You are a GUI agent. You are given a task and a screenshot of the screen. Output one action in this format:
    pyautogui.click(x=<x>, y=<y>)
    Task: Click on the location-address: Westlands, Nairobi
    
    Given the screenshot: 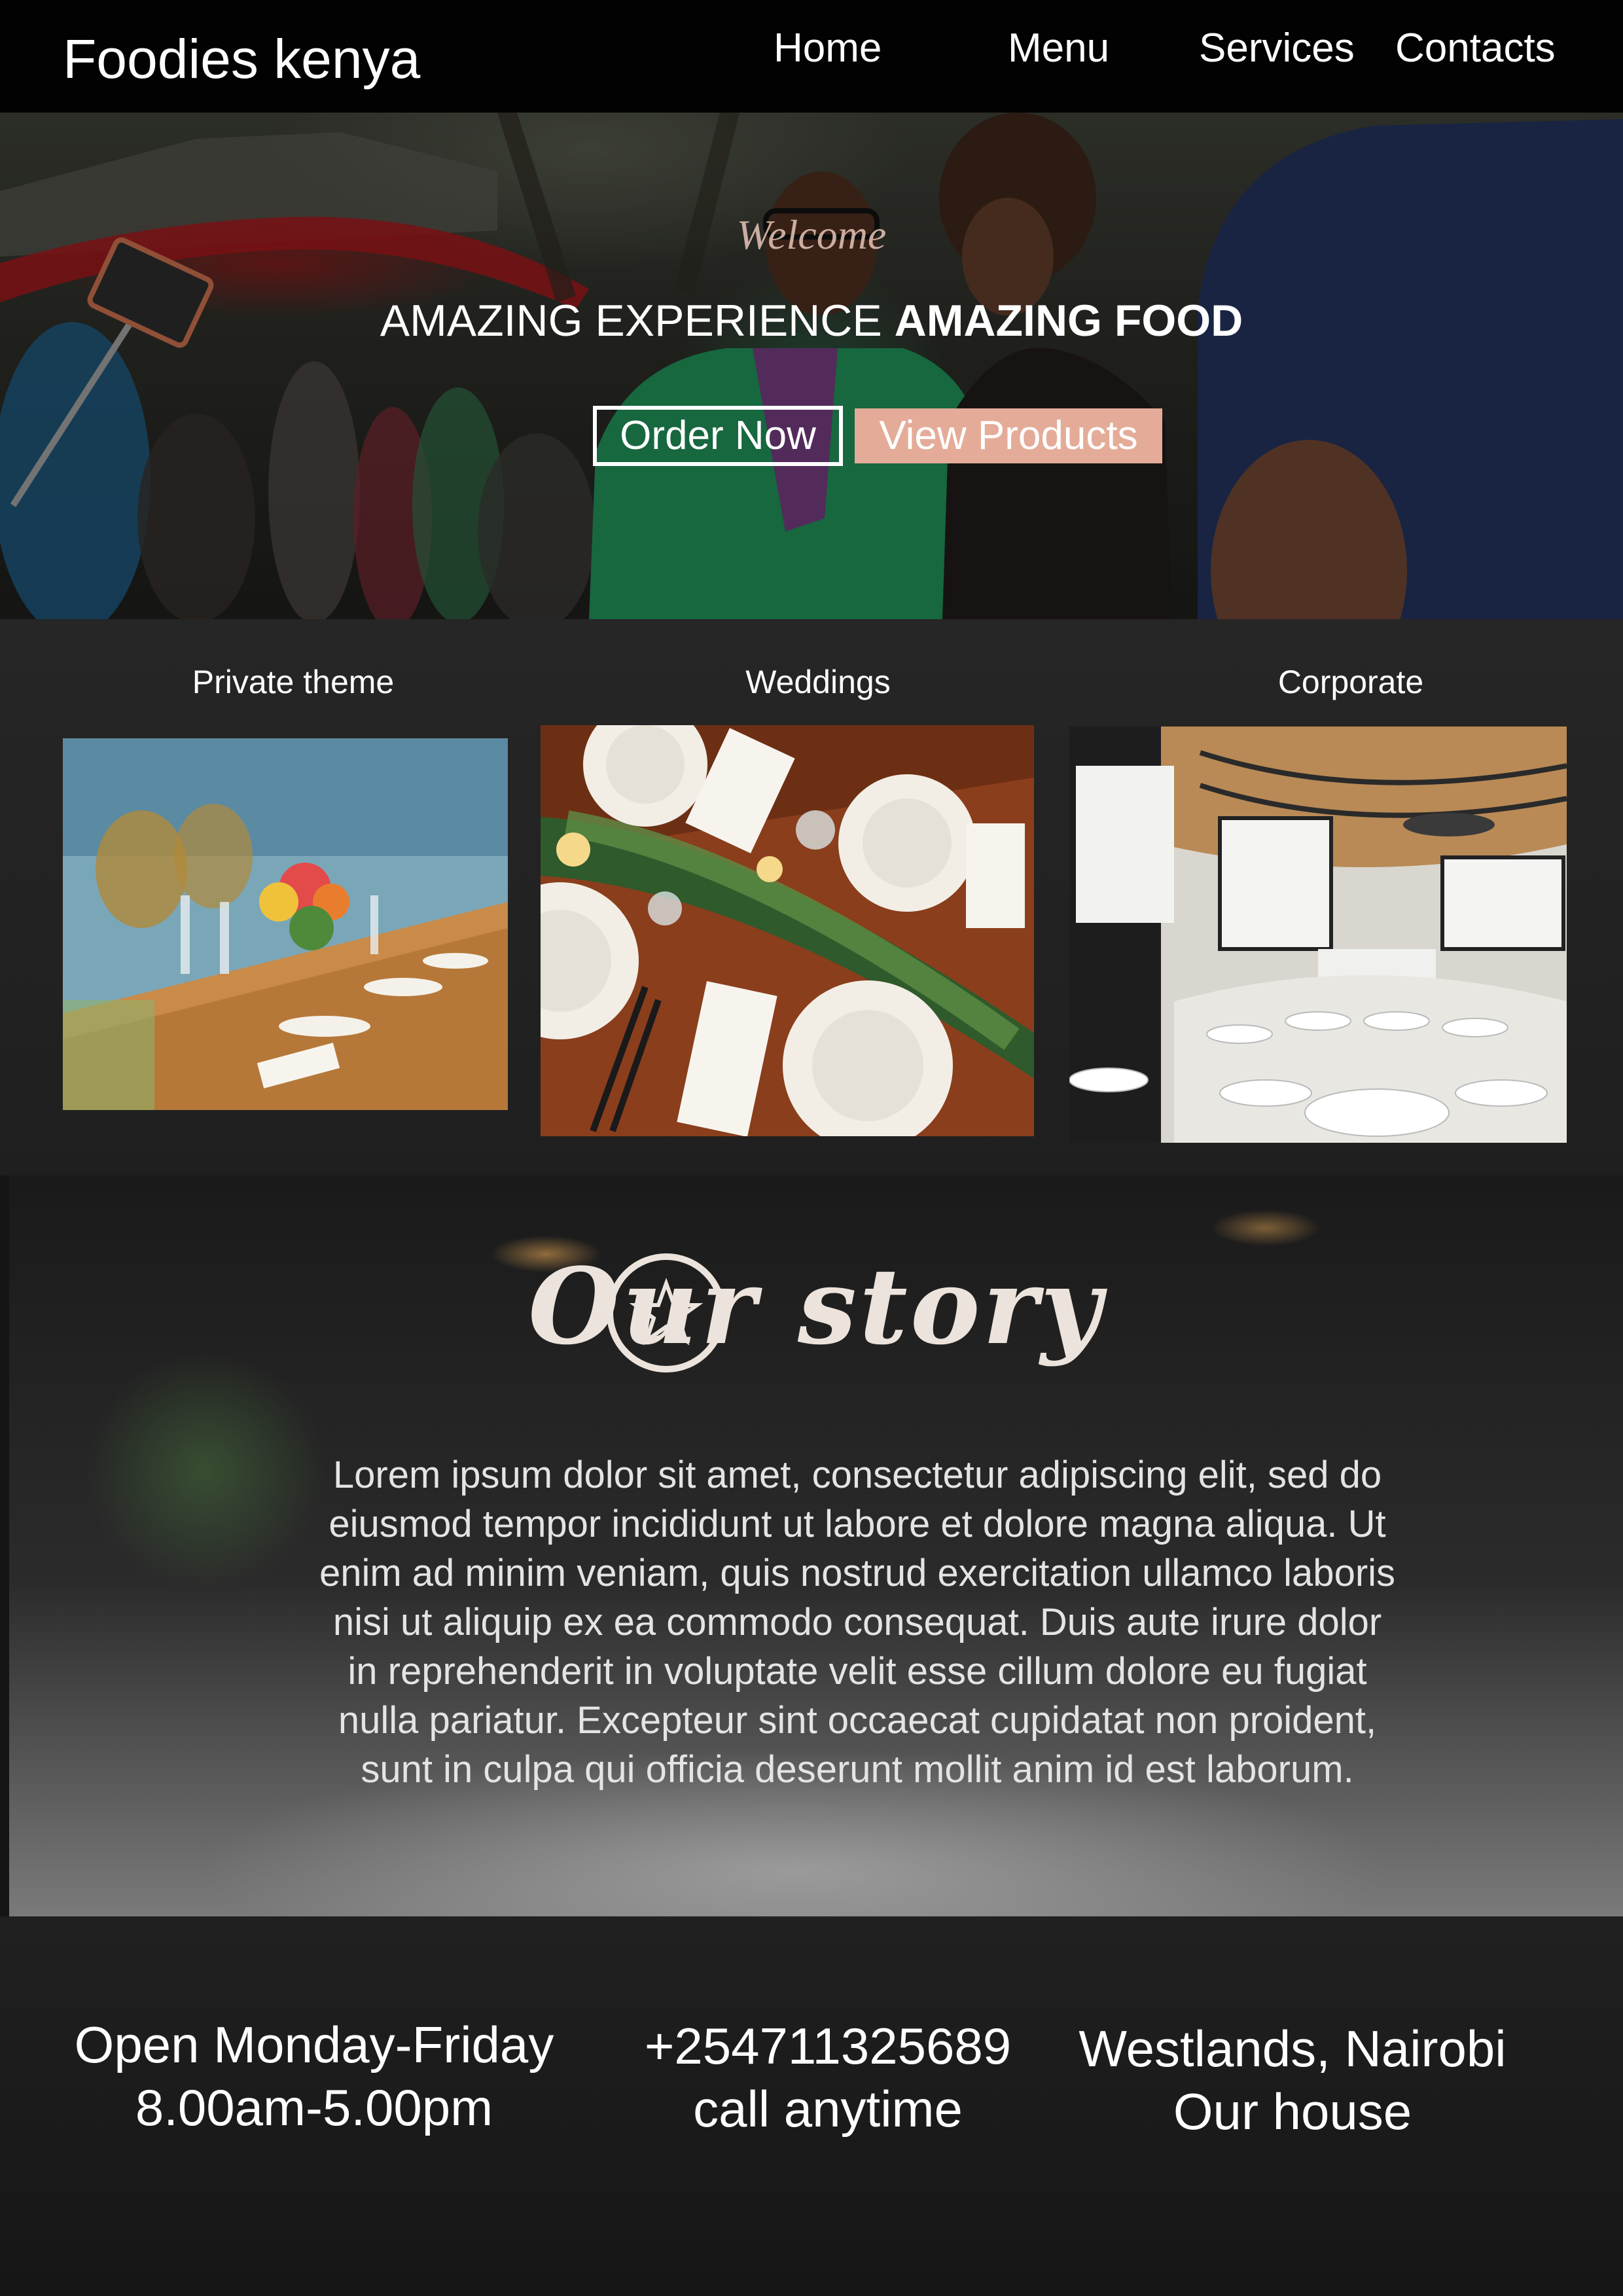 What is the action you would take?
    pyautogui.click(x=1293, y=2048)
    